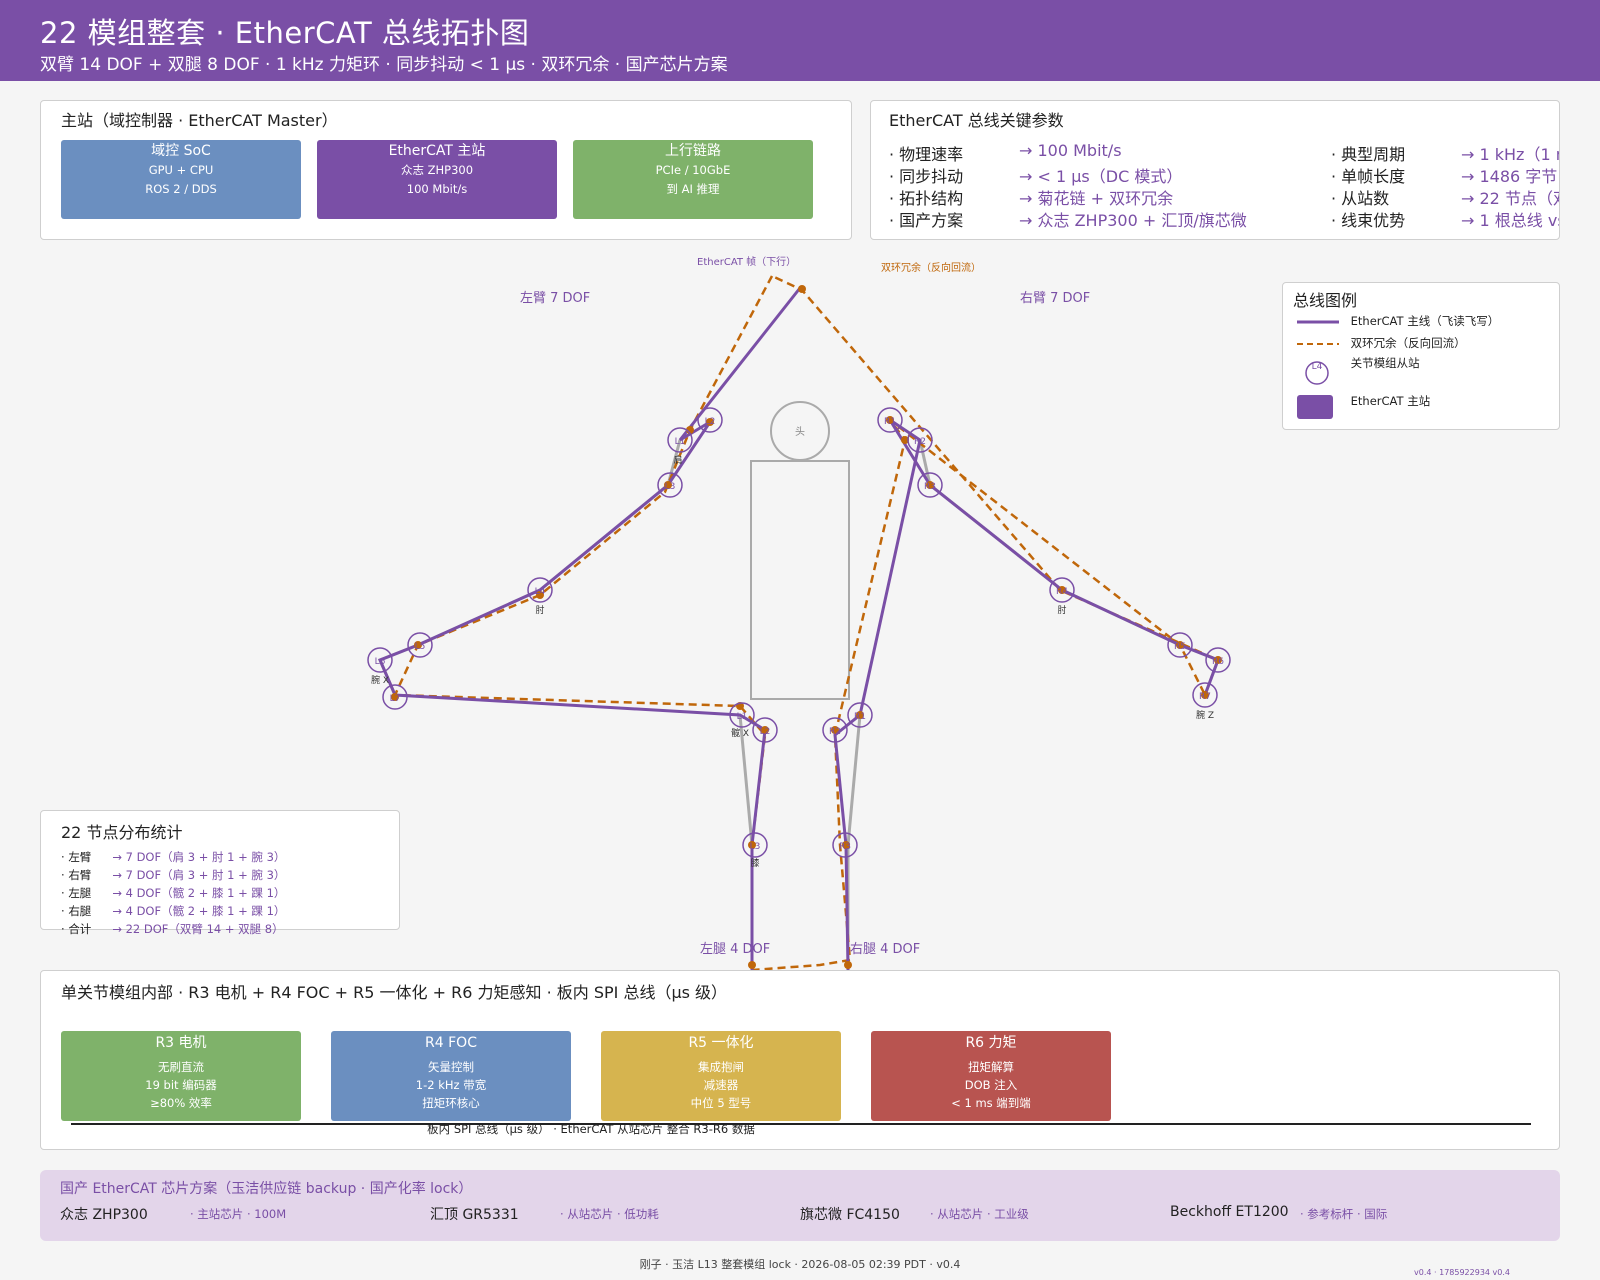 This screenshot has width=1600, height=1280. I want to click on joint-text-label: 膝, so click(754, 863).